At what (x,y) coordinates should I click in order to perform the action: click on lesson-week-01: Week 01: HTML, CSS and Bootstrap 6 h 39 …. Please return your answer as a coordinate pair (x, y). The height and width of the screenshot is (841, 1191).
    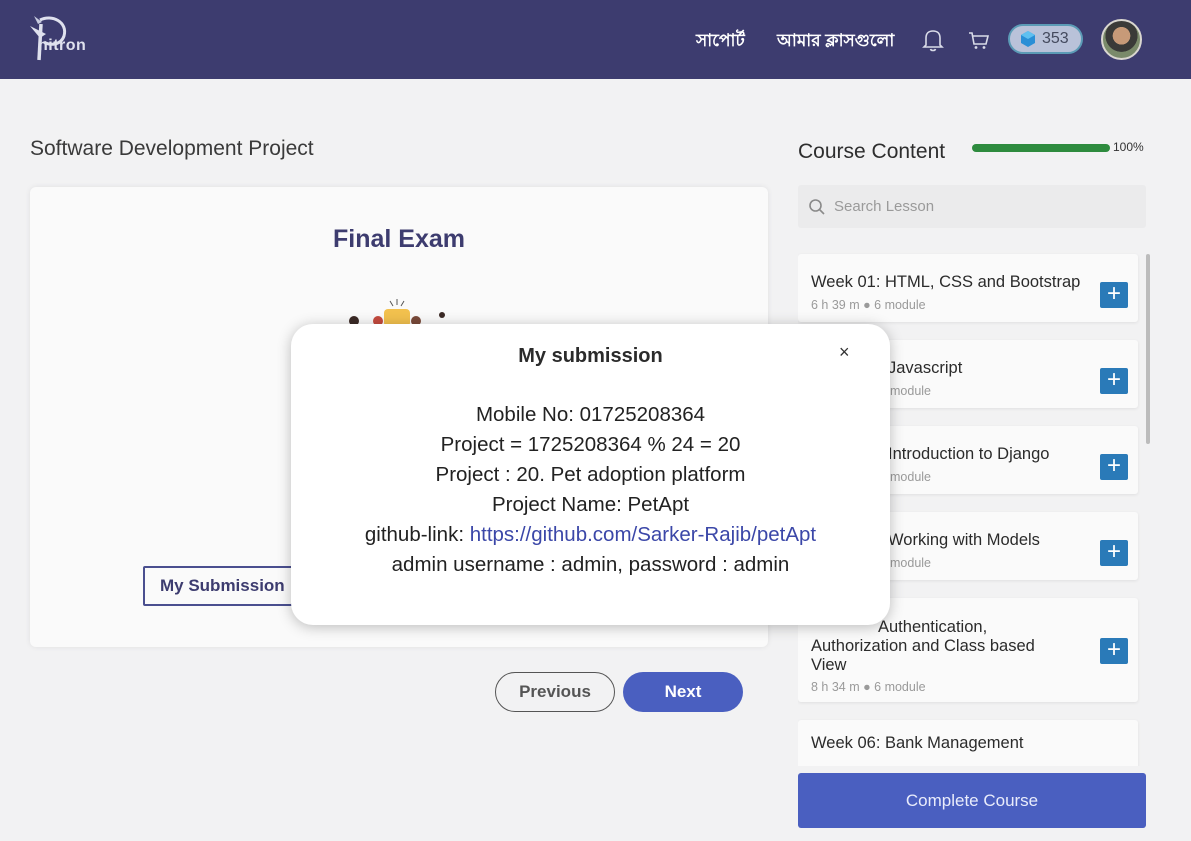
    Looking at the image, I should click on (968, 288).